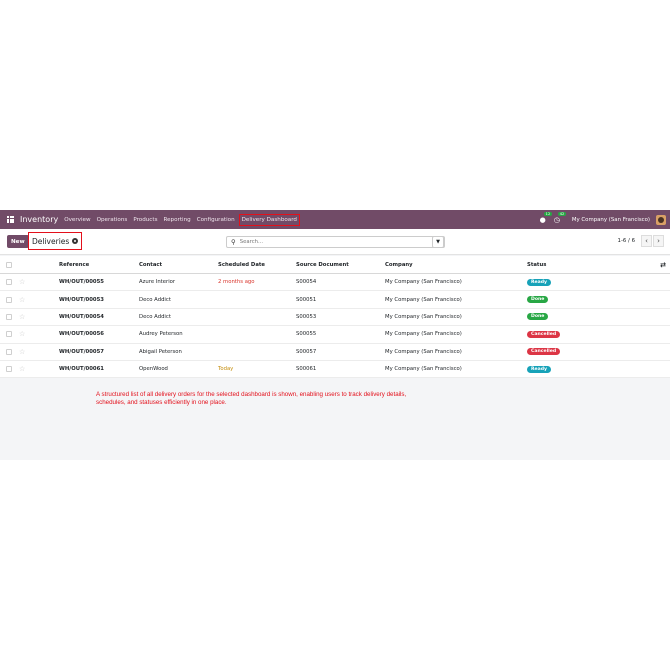  I want to click on search-input, so click(329, 242).